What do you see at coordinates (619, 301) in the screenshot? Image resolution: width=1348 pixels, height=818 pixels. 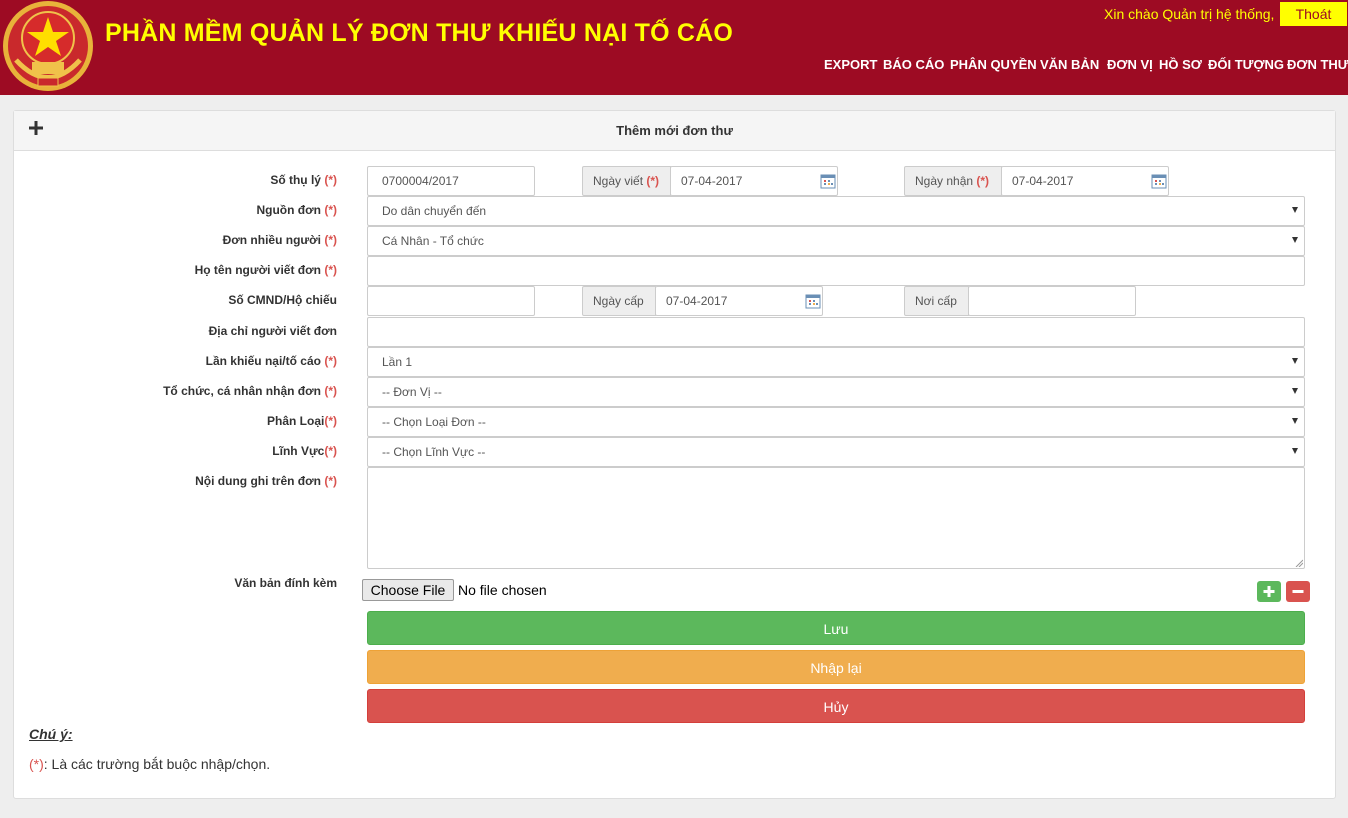 I see `ngay-cap-addon: Ngày cấp` at bounding box center [619, 301].